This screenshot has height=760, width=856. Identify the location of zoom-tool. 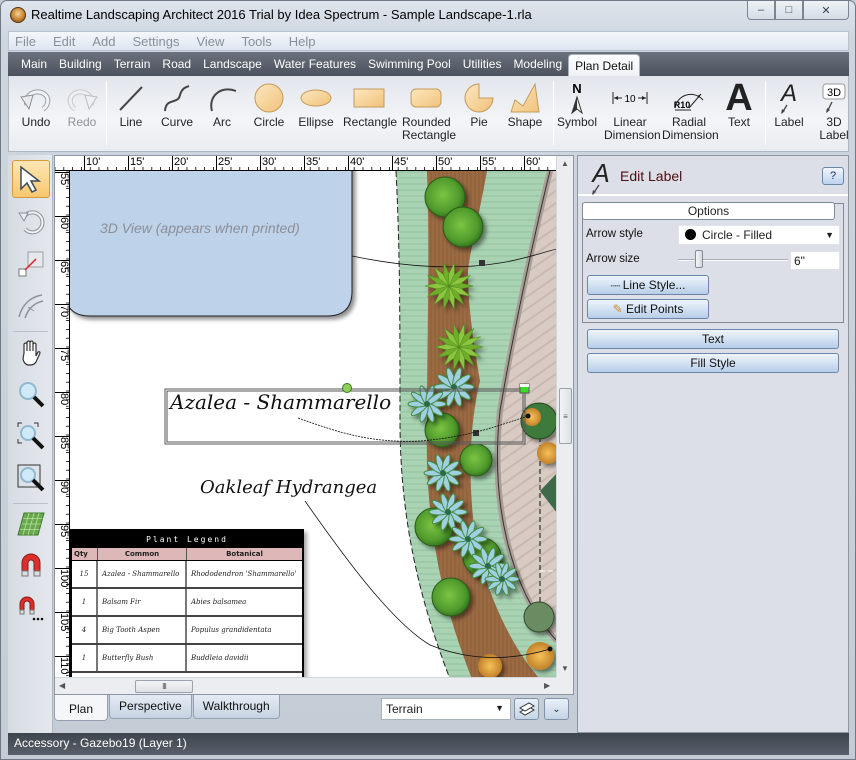
(31, 394).